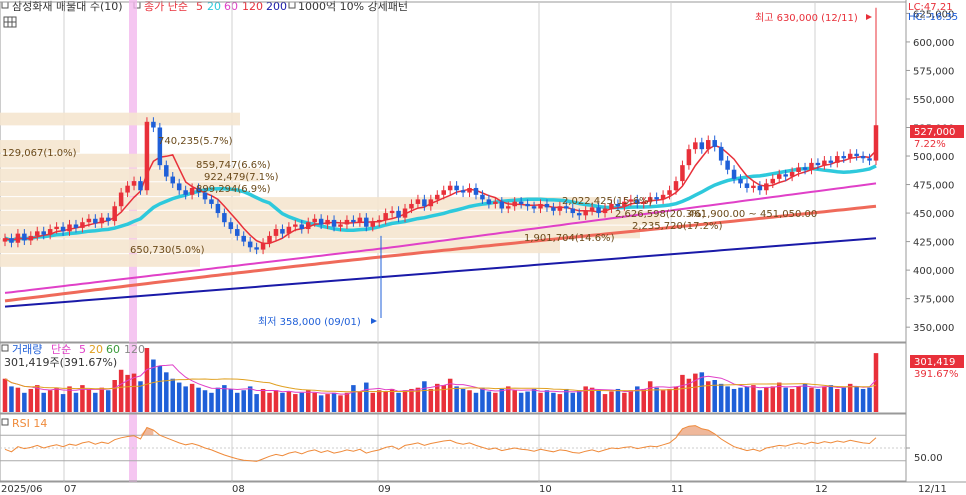 The width and height of the screenshot is (966, 495). Describe the element at coordinates (752, 214) in the screenshot. I see `vp-label-range: 461,900.00 ~ 451,050.00` at that location.